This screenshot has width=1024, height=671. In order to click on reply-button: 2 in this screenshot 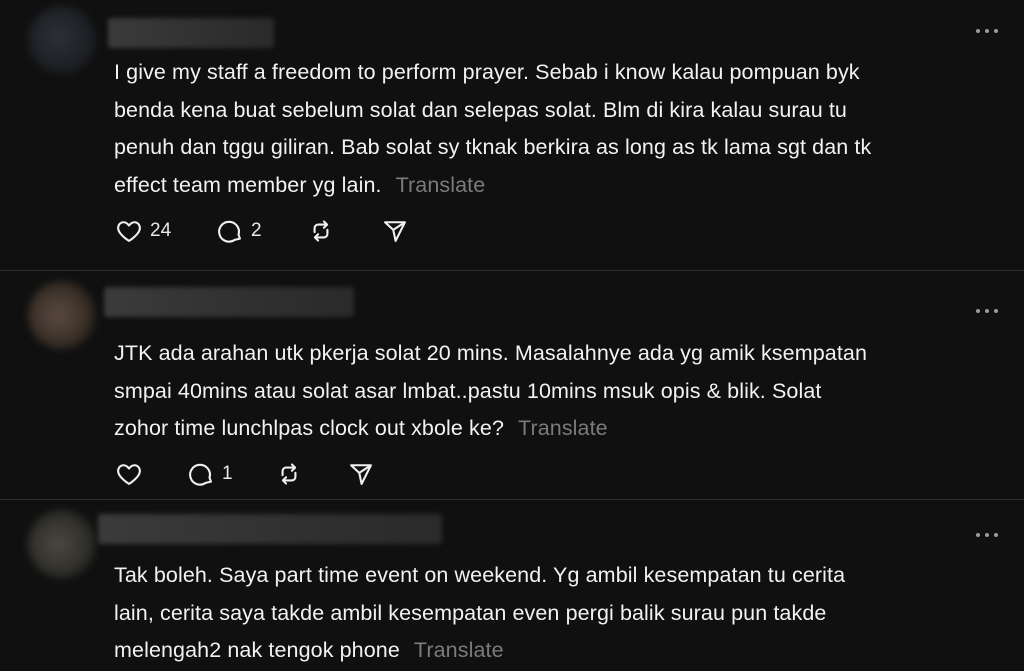, I will do `click(238, 231)`.